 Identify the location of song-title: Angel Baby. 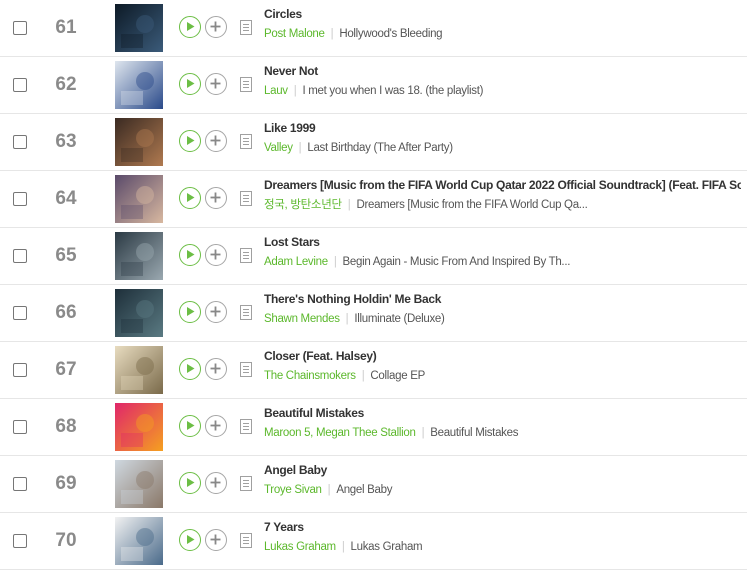
(502, 470).